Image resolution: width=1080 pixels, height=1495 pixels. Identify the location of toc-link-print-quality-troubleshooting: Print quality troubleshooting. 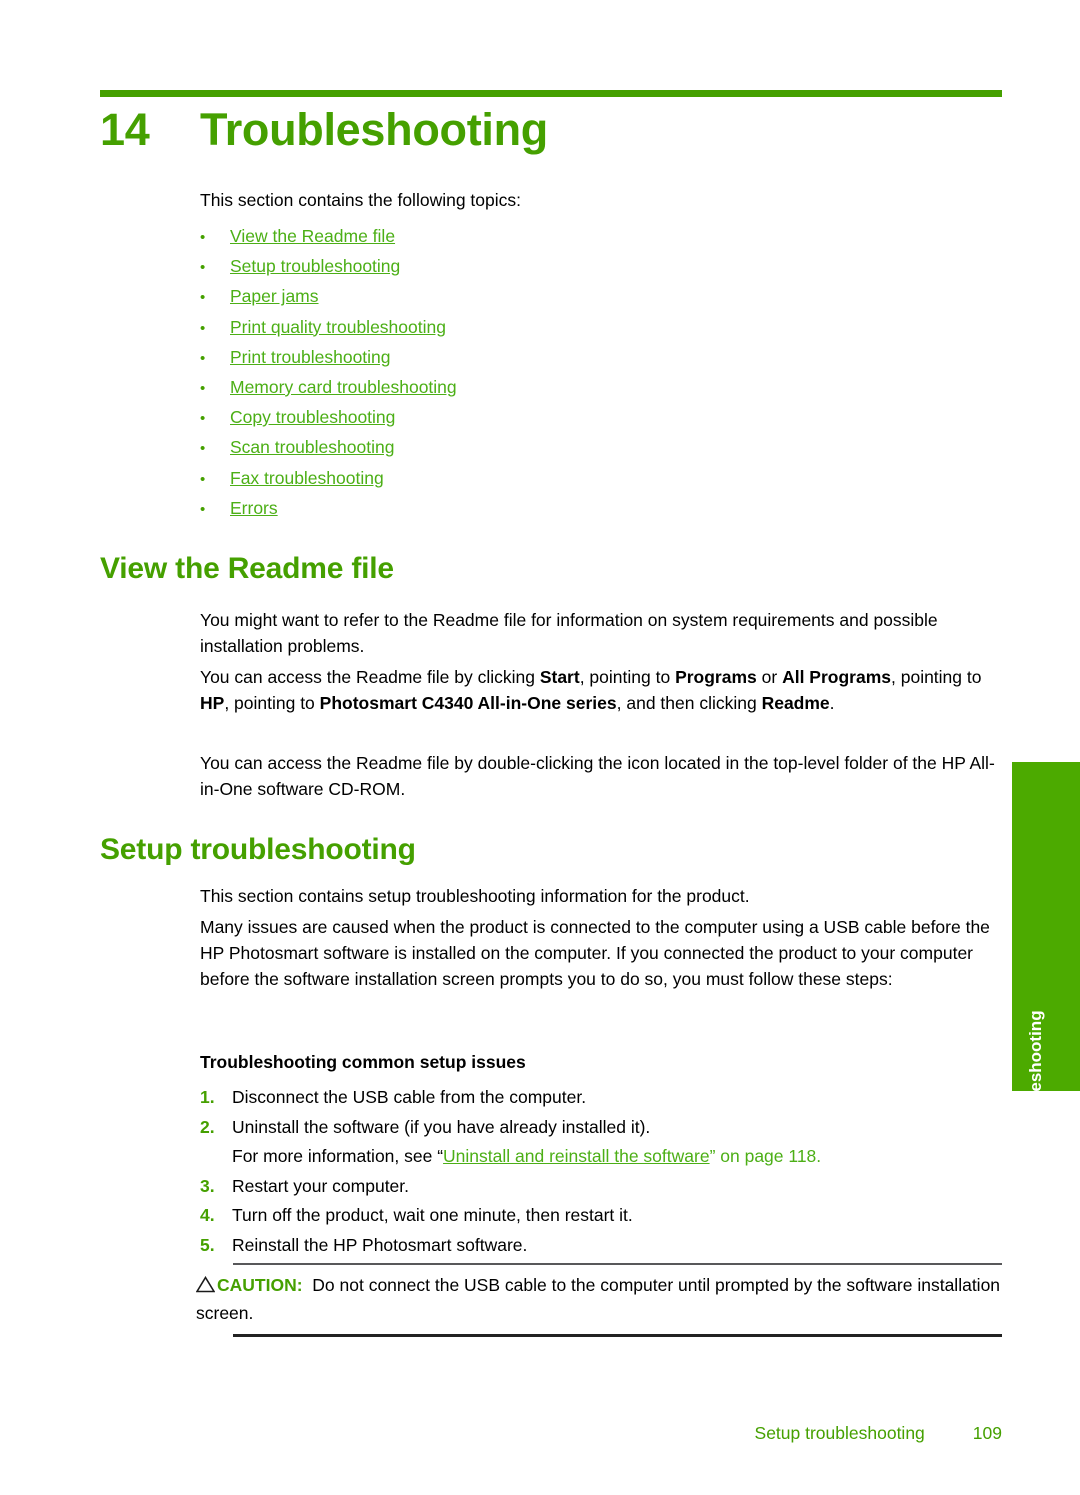
(338, 327).